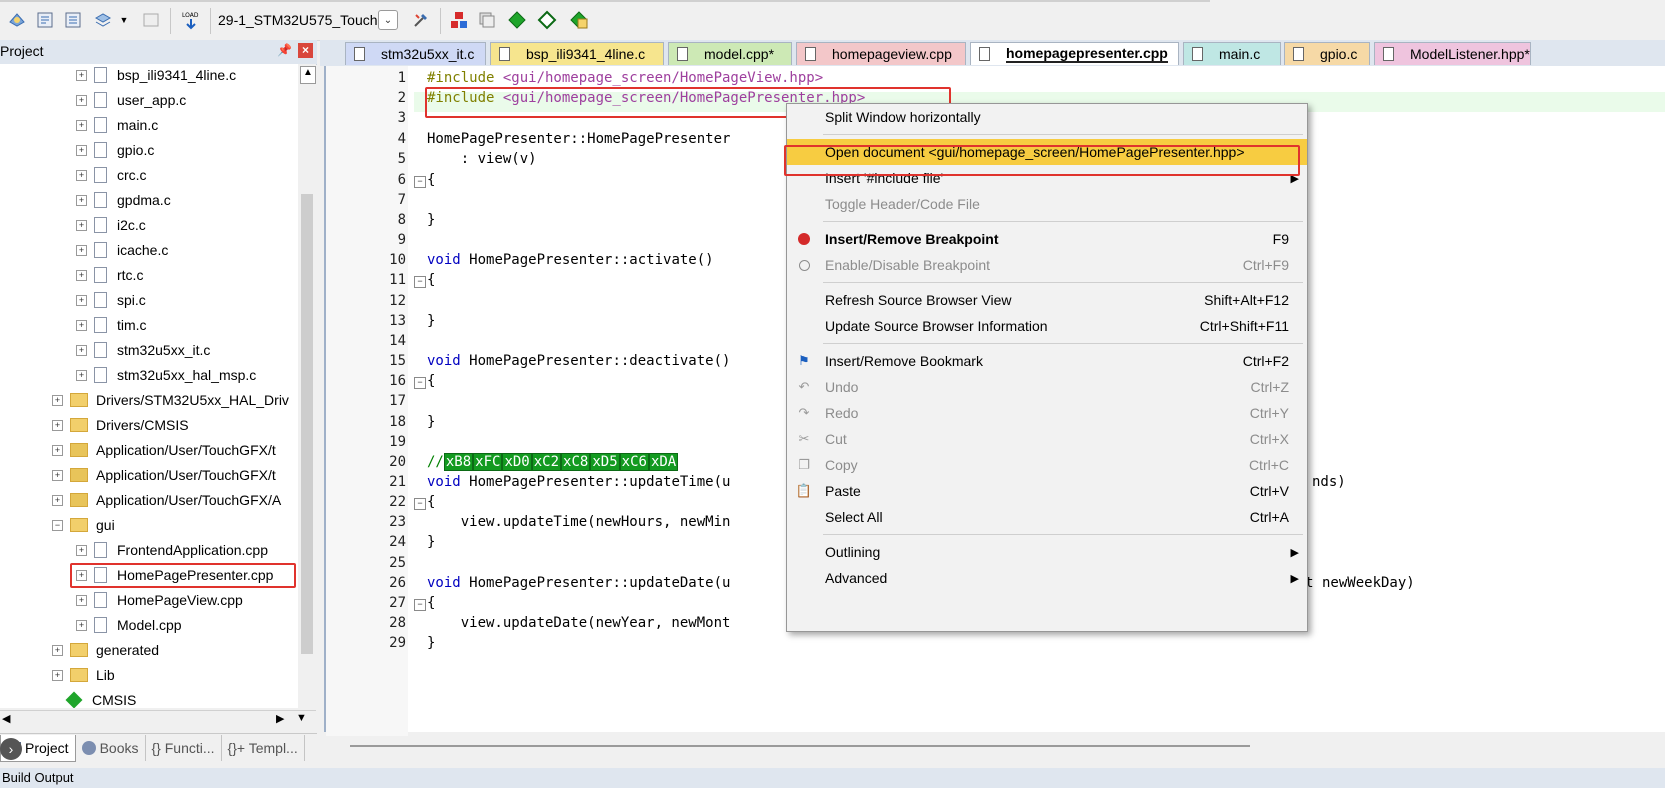 This screenshot has width=1665, height=788. I want to click on tree-item: + crc.c, so click(111, 175).